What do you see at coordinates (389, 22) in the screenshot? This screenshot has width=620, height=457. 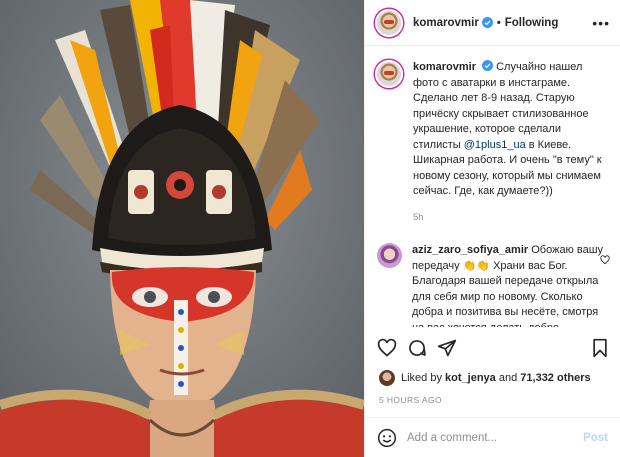 I see `author-avatar` at bounding box center [389, 22].